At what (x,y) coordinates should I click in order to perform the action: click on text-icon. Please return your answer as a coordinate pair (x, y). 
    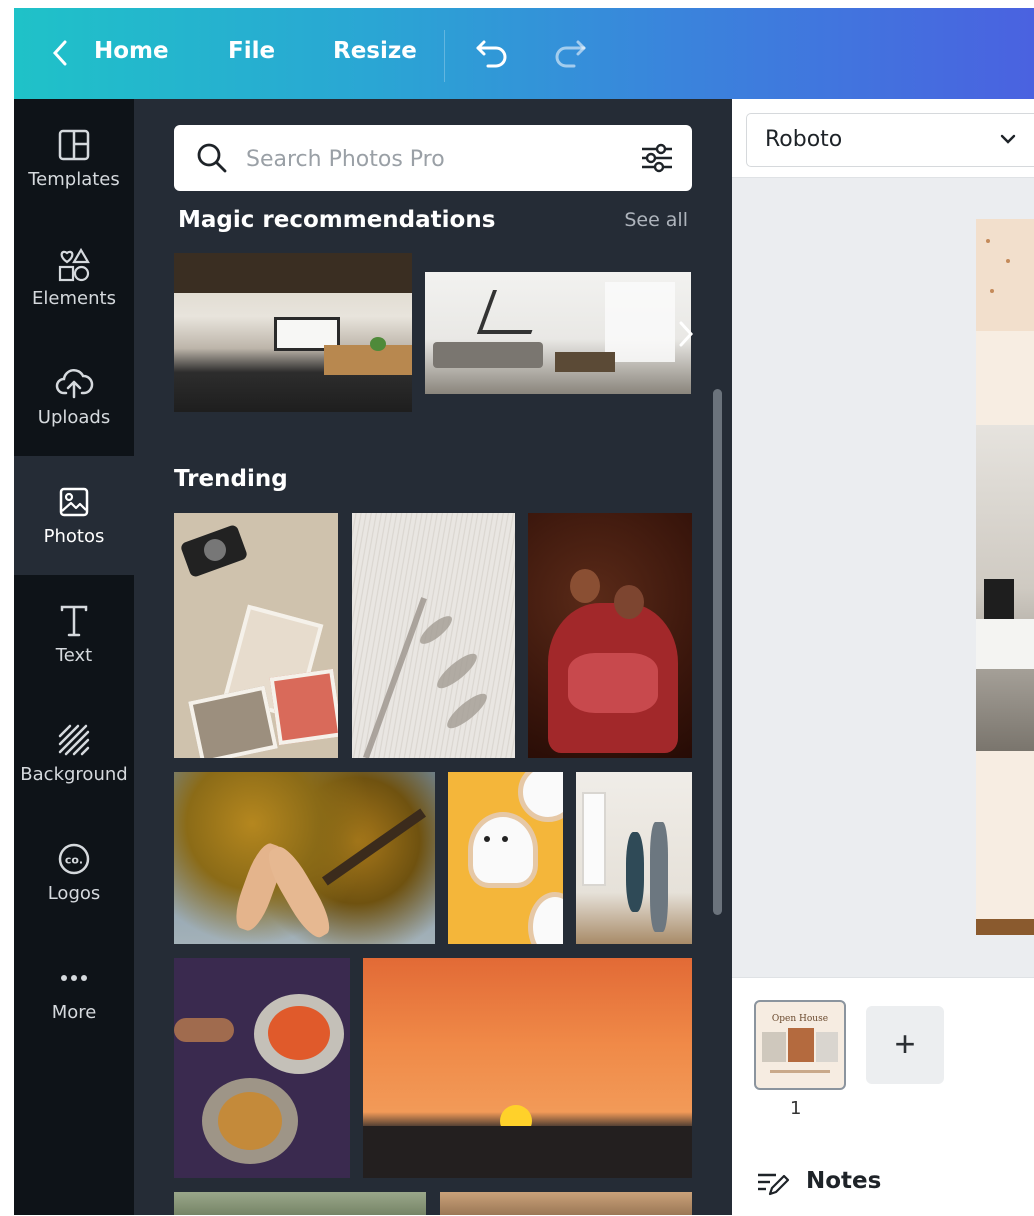
    Looking at the image, I should click on (74, 621).